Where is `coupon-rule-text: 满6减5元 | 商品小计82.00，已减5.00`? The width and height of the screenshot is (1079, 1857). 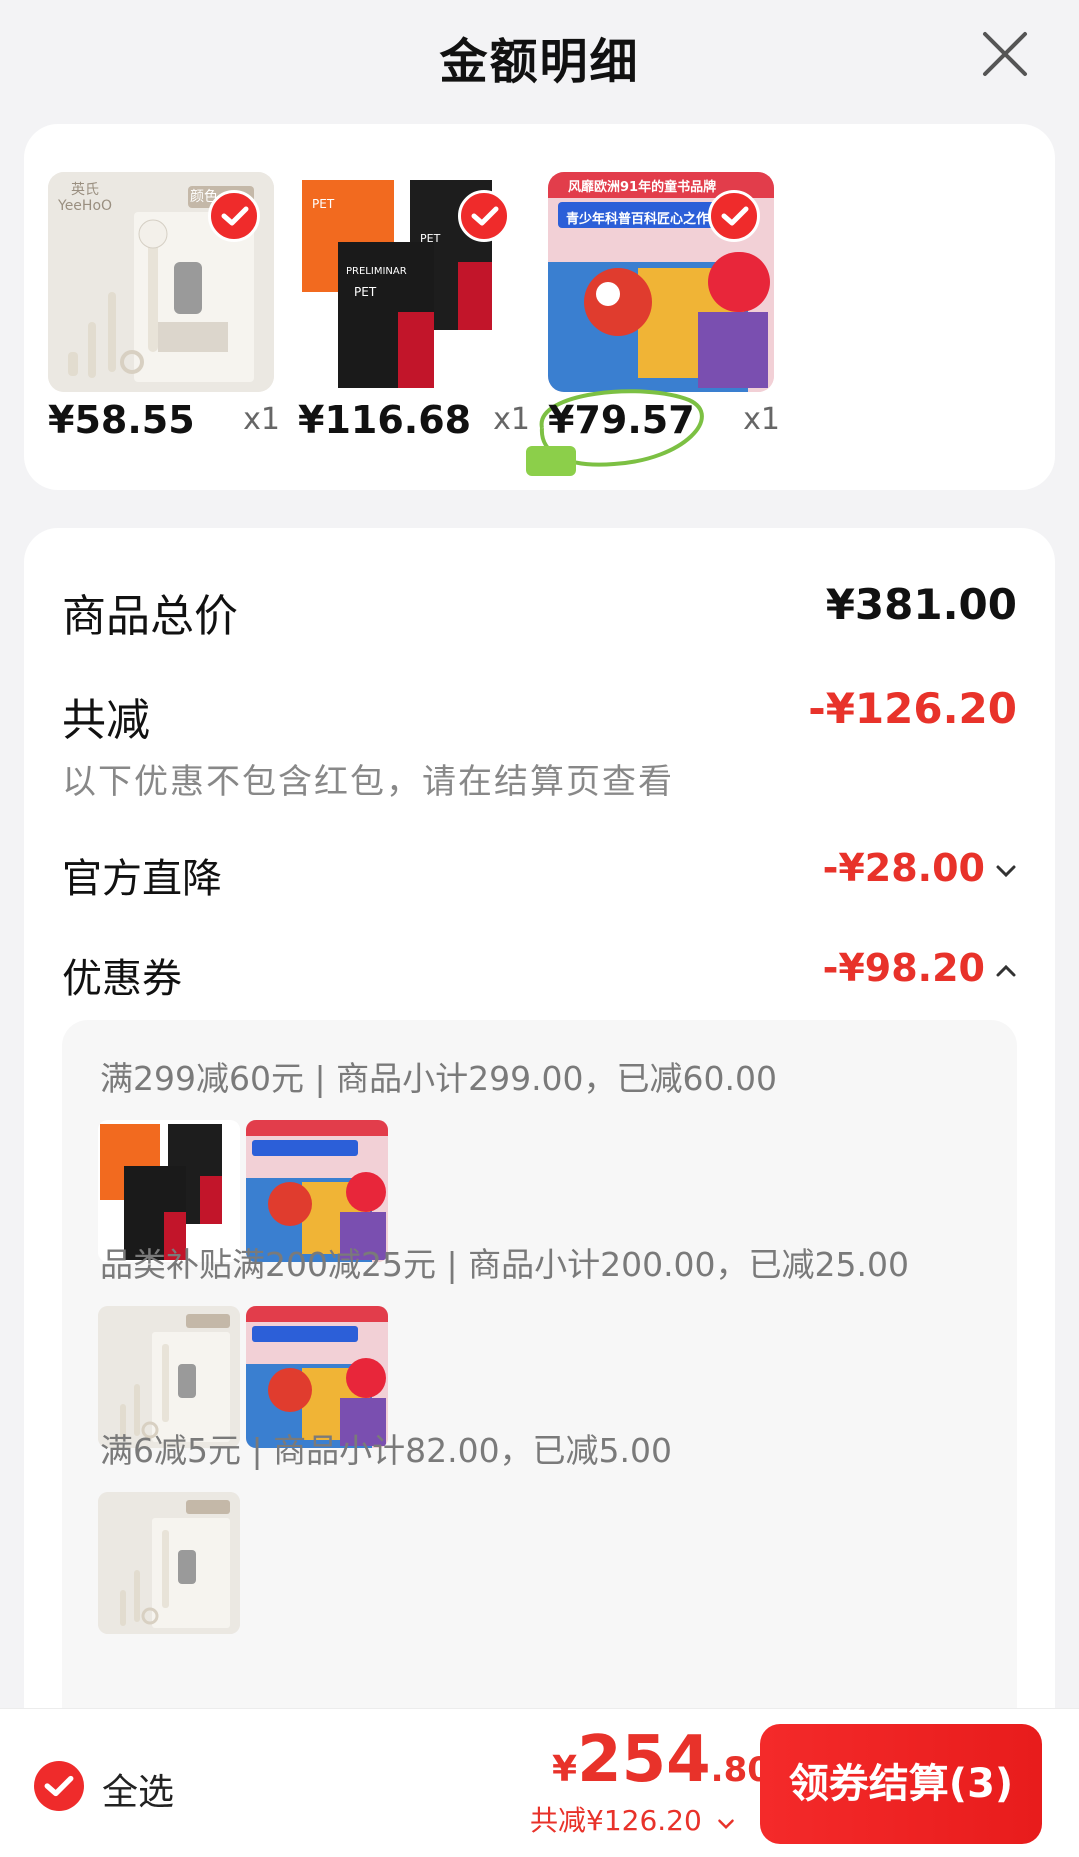
coupon-rule-text: 满6减5元 | 商品小计82.00，已减5.00 is located at coordinates (386, 1450).